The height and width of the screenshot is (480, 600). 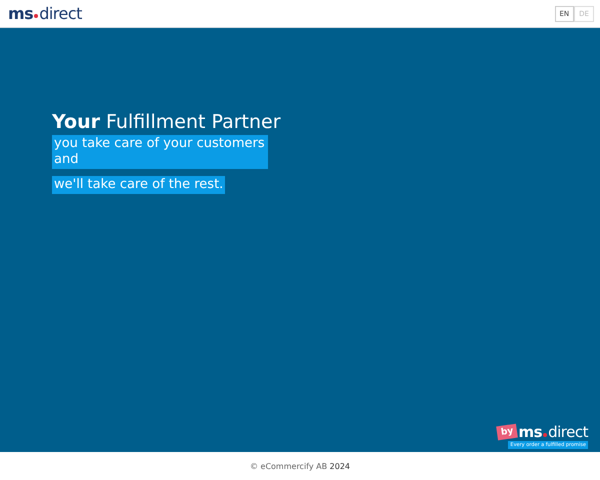 What do you see at coordinates (36, 16) in the screenshot?
I see `dot-icon` at bounding box center [36, 16].